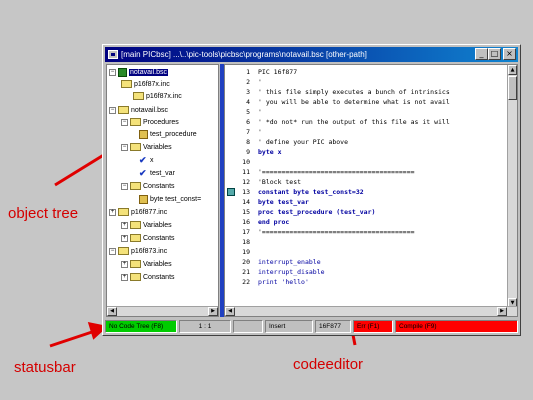 The height and width of the screenshot is (400, 533). I want to click on line-number: 12, so click(246, 182).